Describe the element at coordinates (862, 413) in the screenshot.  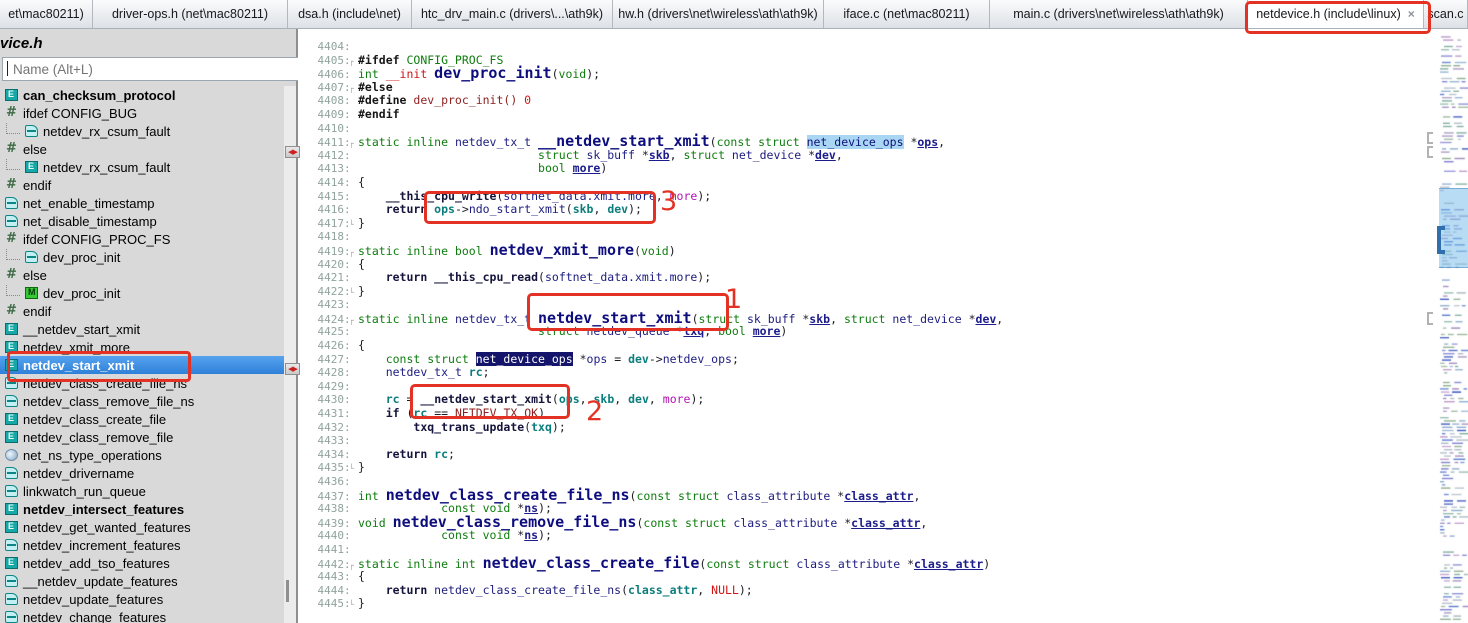
I see `code-line-4431: 4431: if (rc == NETDEV_TX_OK)` at that location.